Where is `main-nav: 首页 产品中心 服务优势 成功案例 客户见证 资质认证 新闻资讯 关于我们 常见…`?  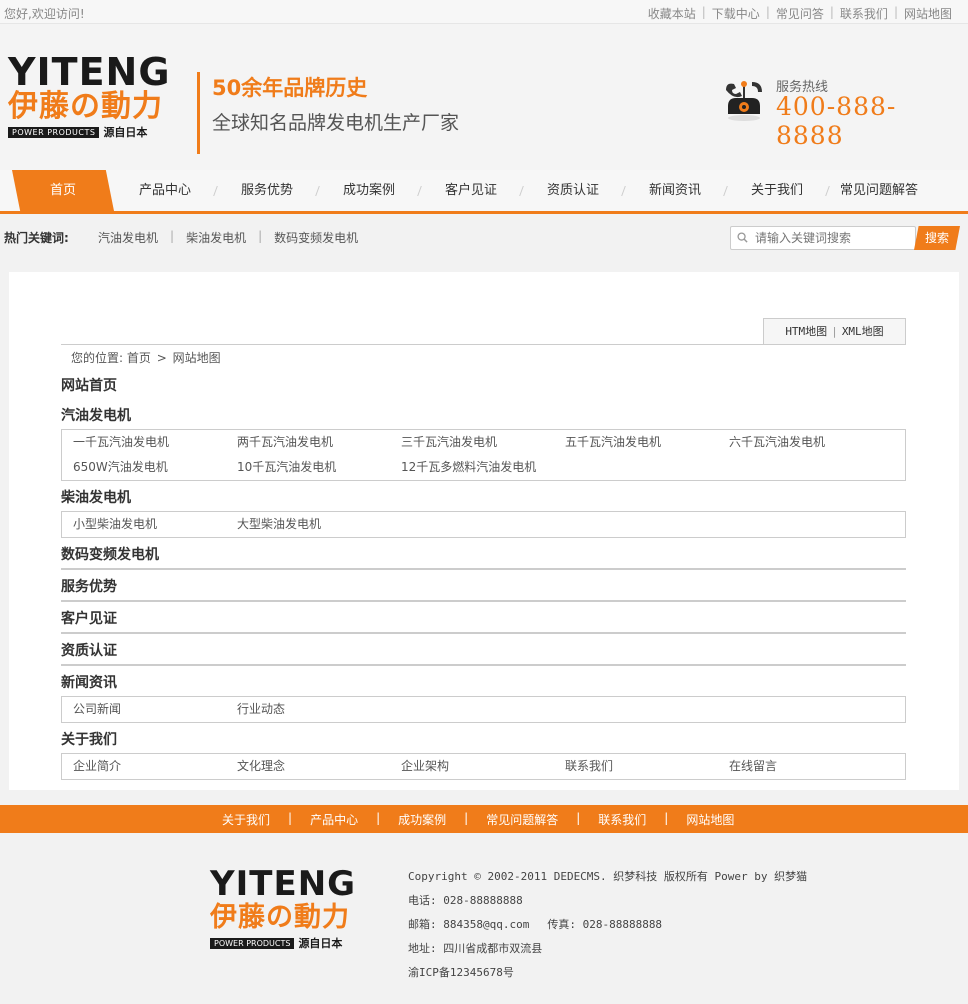 main-nav: 首页 产品中心 服务优势 成功案例 客户见证 资质认证 新闻资讯 关于我们 常见… is located at coordinates (484, 192).